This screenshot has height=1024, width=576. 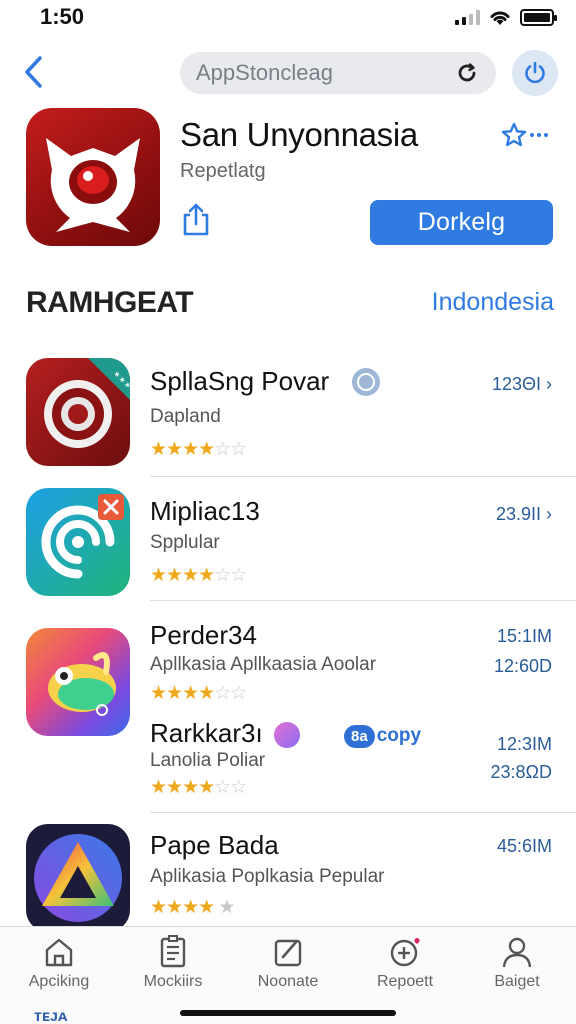 What do you see at coordinates (59, 952) in the screenshot?
I see `home-icon` at bounding box center [59, 952].